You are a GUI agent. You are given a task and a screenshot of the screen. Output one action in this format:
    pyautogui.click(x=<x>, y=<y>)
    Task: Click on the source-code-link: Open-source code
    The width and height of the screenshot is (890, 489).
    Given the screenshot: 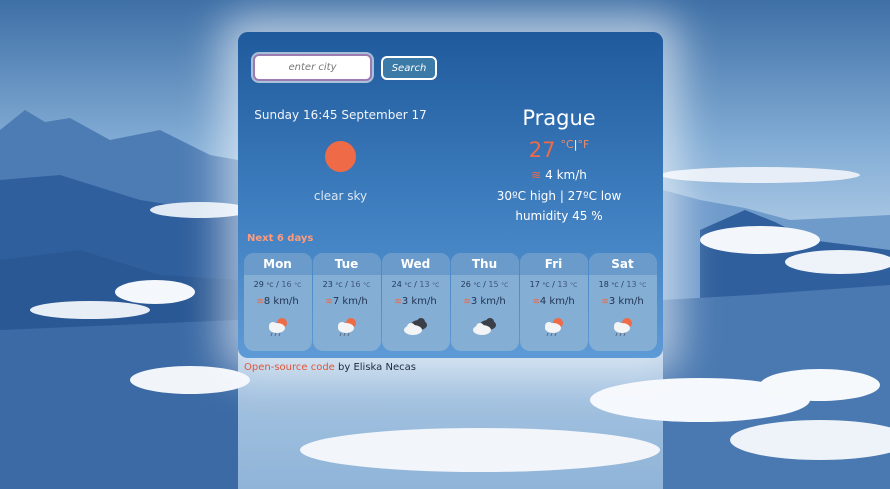 What is the action you would take?
    pyautogui.click(x=289, y=367)
    